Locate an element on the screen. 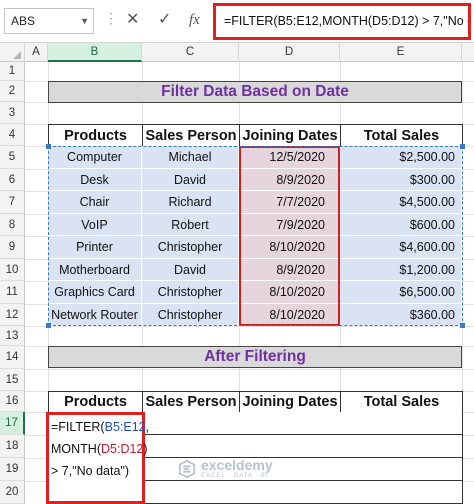 This screenshot has width=474, height=504. row-header-20: 20 is located at coordinates (12, 492).